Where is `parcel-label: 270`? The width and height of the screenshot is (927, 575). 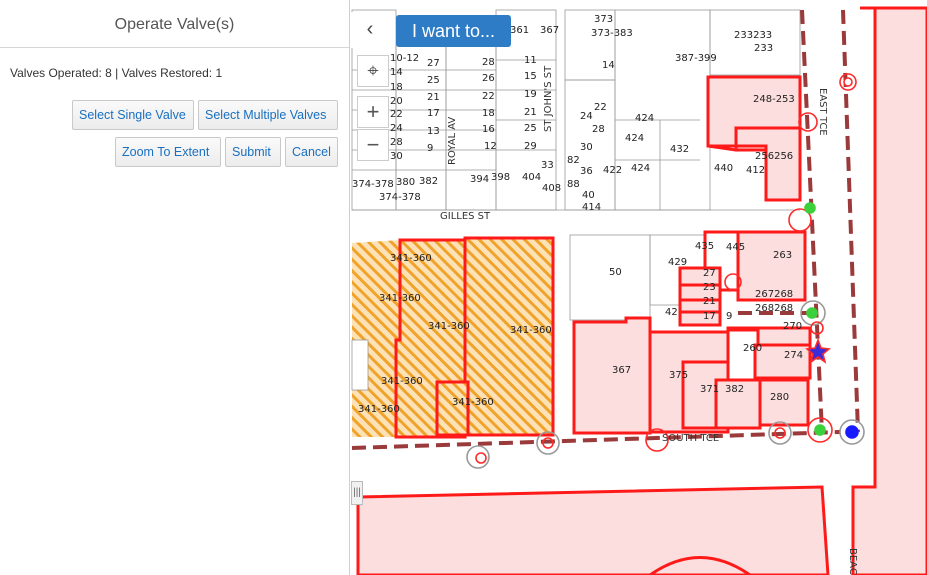
parcel-label: 270 is located at coordinates (792, 326).